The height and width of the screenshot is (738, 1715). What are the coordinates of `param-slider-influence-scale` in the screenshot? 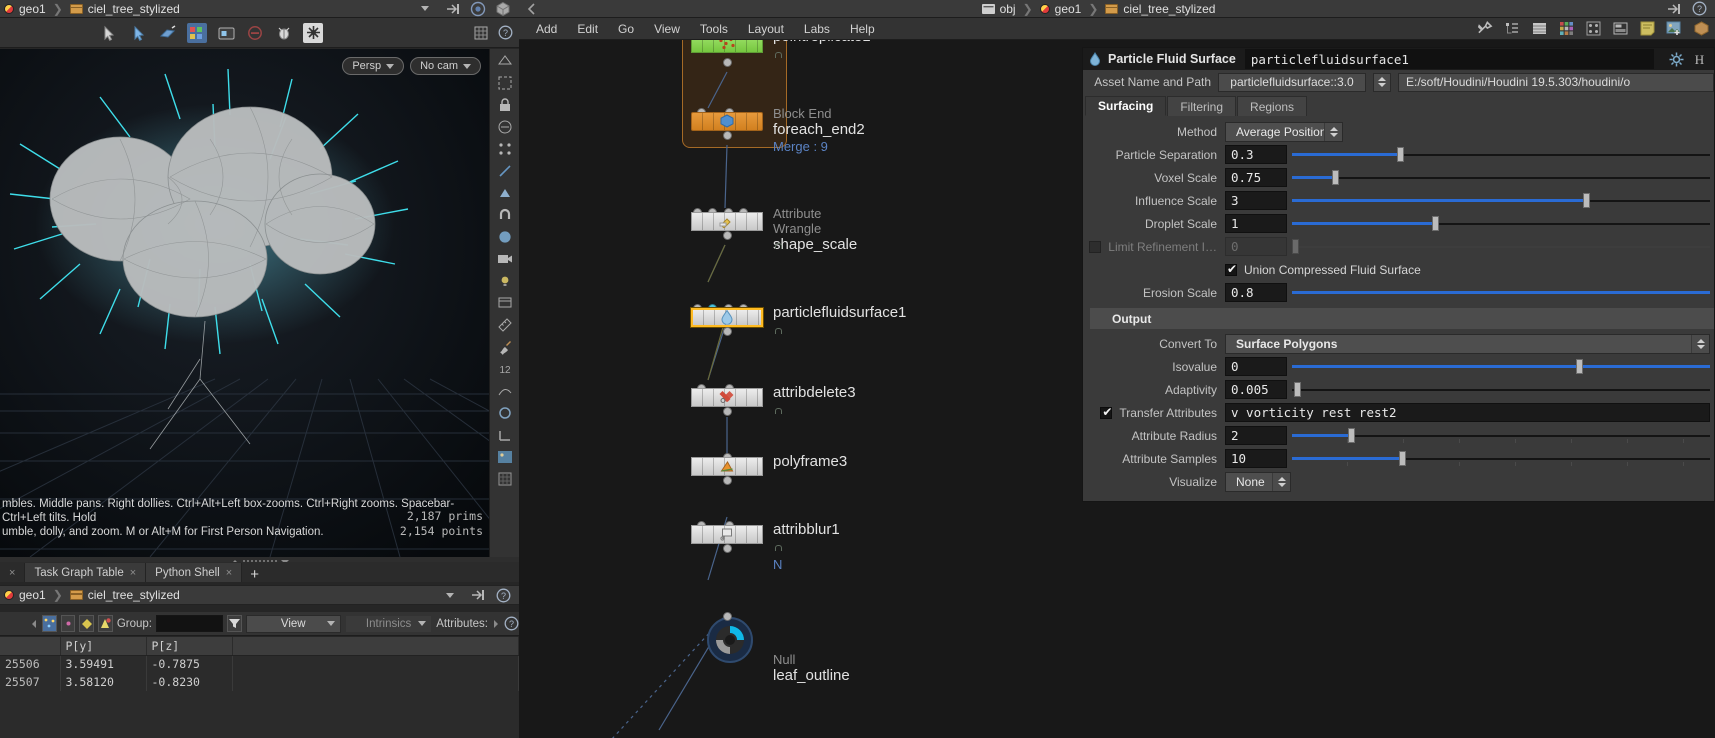 It's located at (1501, 200).